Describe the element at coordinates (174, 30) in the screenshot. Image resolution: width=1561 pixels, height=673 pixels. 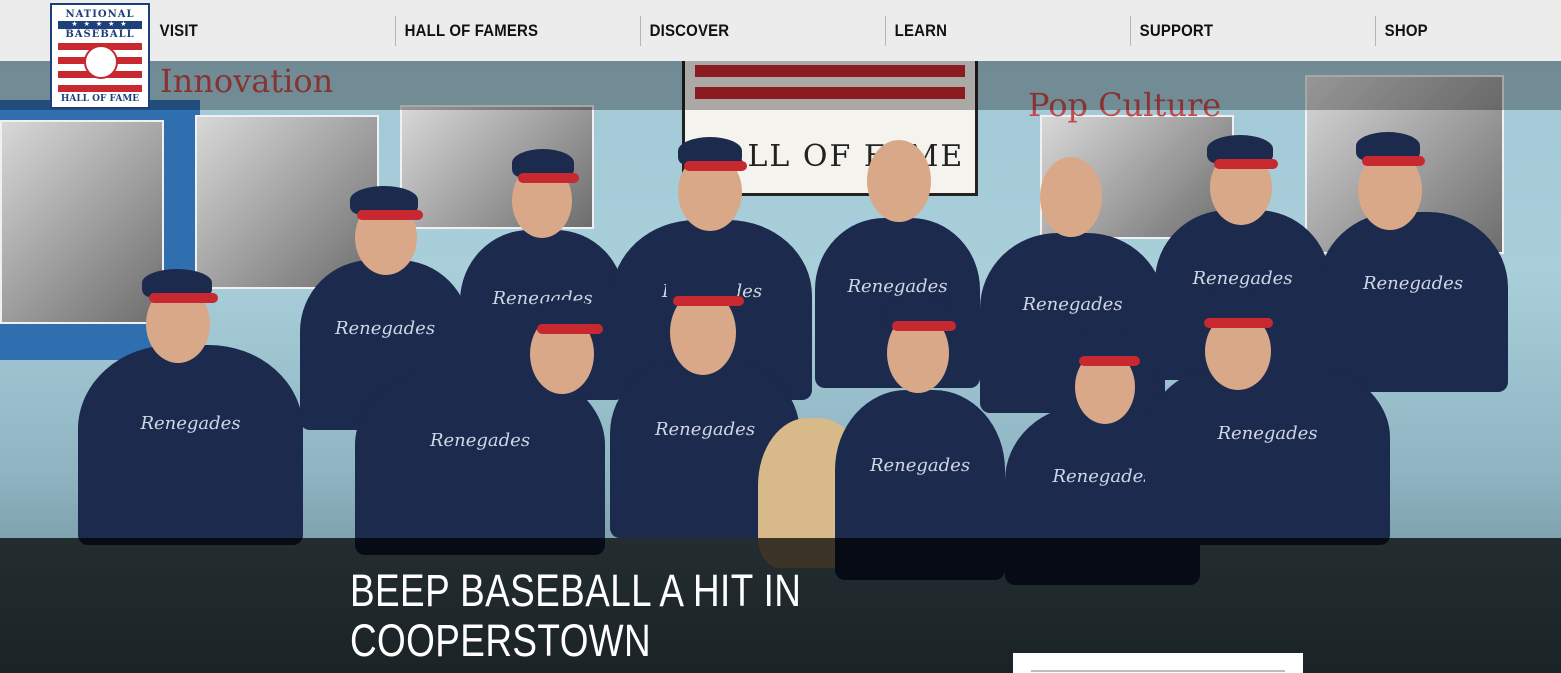
I see `nav-item-visit: VISIT` at that location.